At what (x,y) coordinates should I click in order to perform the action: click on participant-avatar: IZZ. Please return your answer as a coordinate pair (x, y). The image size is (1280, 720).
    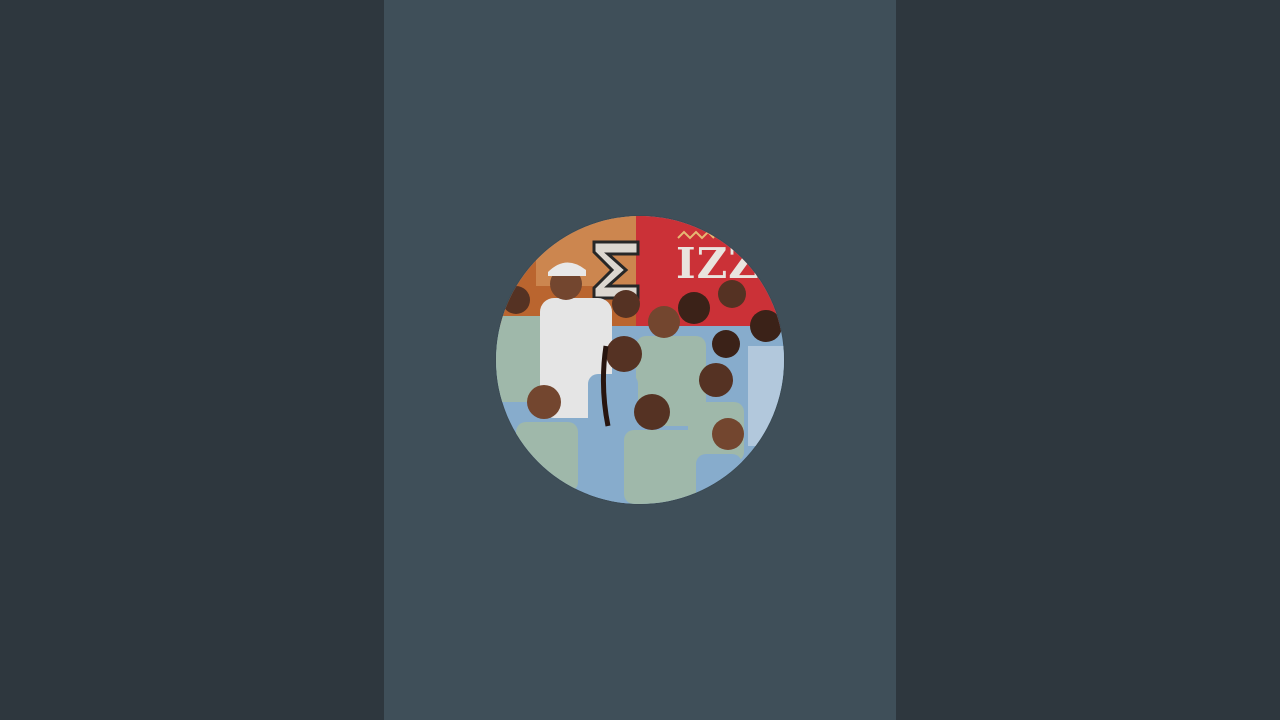
    Looking at the image, I should click on (640, 360).